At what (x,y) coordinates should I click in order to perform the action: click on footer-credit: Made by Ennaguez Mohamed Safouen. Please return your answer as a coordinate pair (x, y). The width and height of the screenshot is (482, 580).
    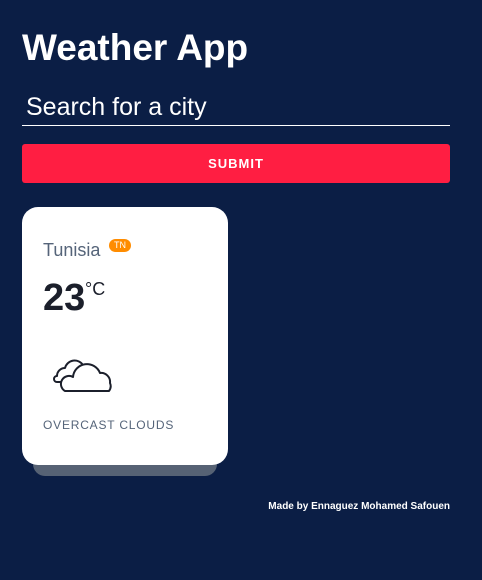
    Looking at the image, I should click on (359, 506).